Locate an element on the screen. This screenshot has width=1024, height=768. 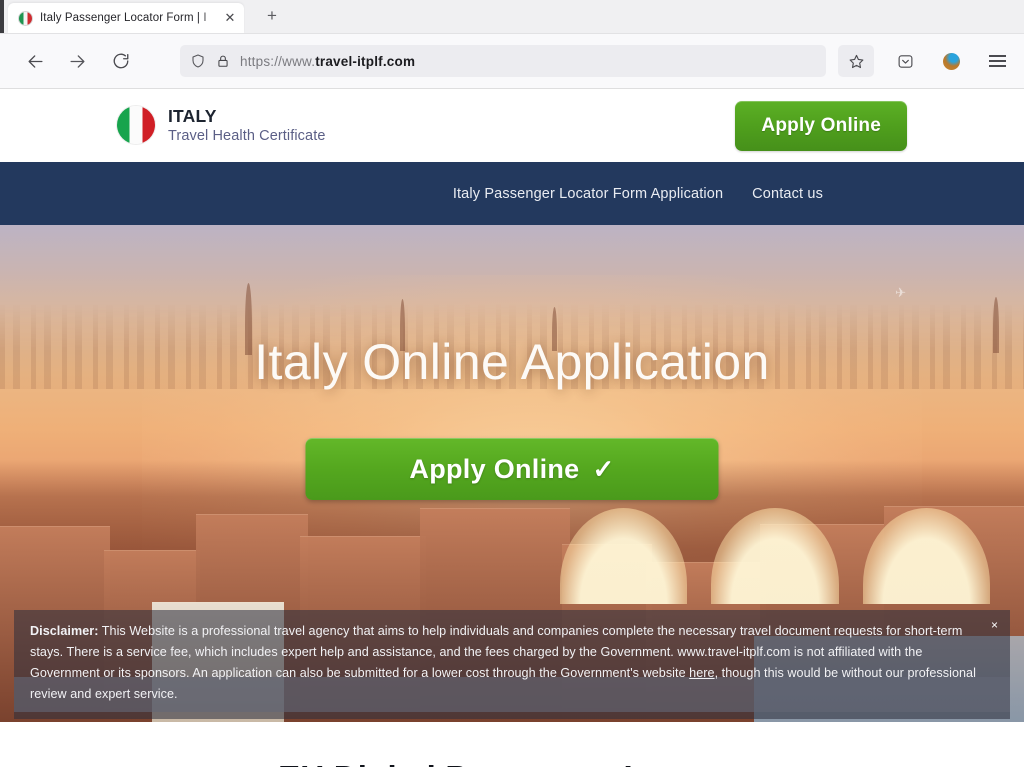
tab-title: Italy Passenger Locator Form | I is located at coordinates (123, 18).